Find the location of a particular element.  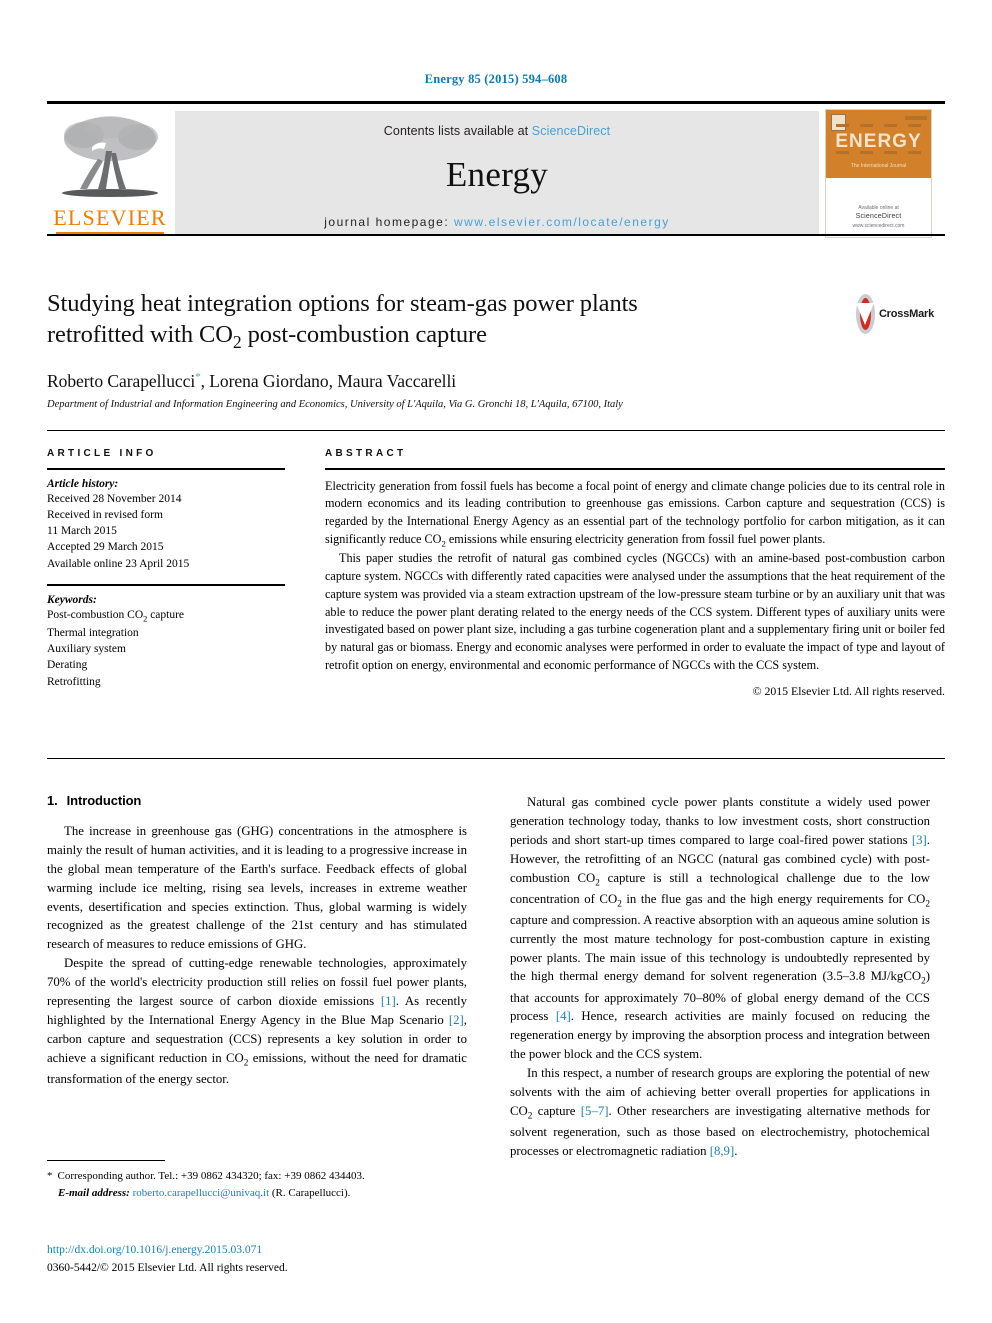

citation-link-1: [1] is located at coordinates (388, 1001).